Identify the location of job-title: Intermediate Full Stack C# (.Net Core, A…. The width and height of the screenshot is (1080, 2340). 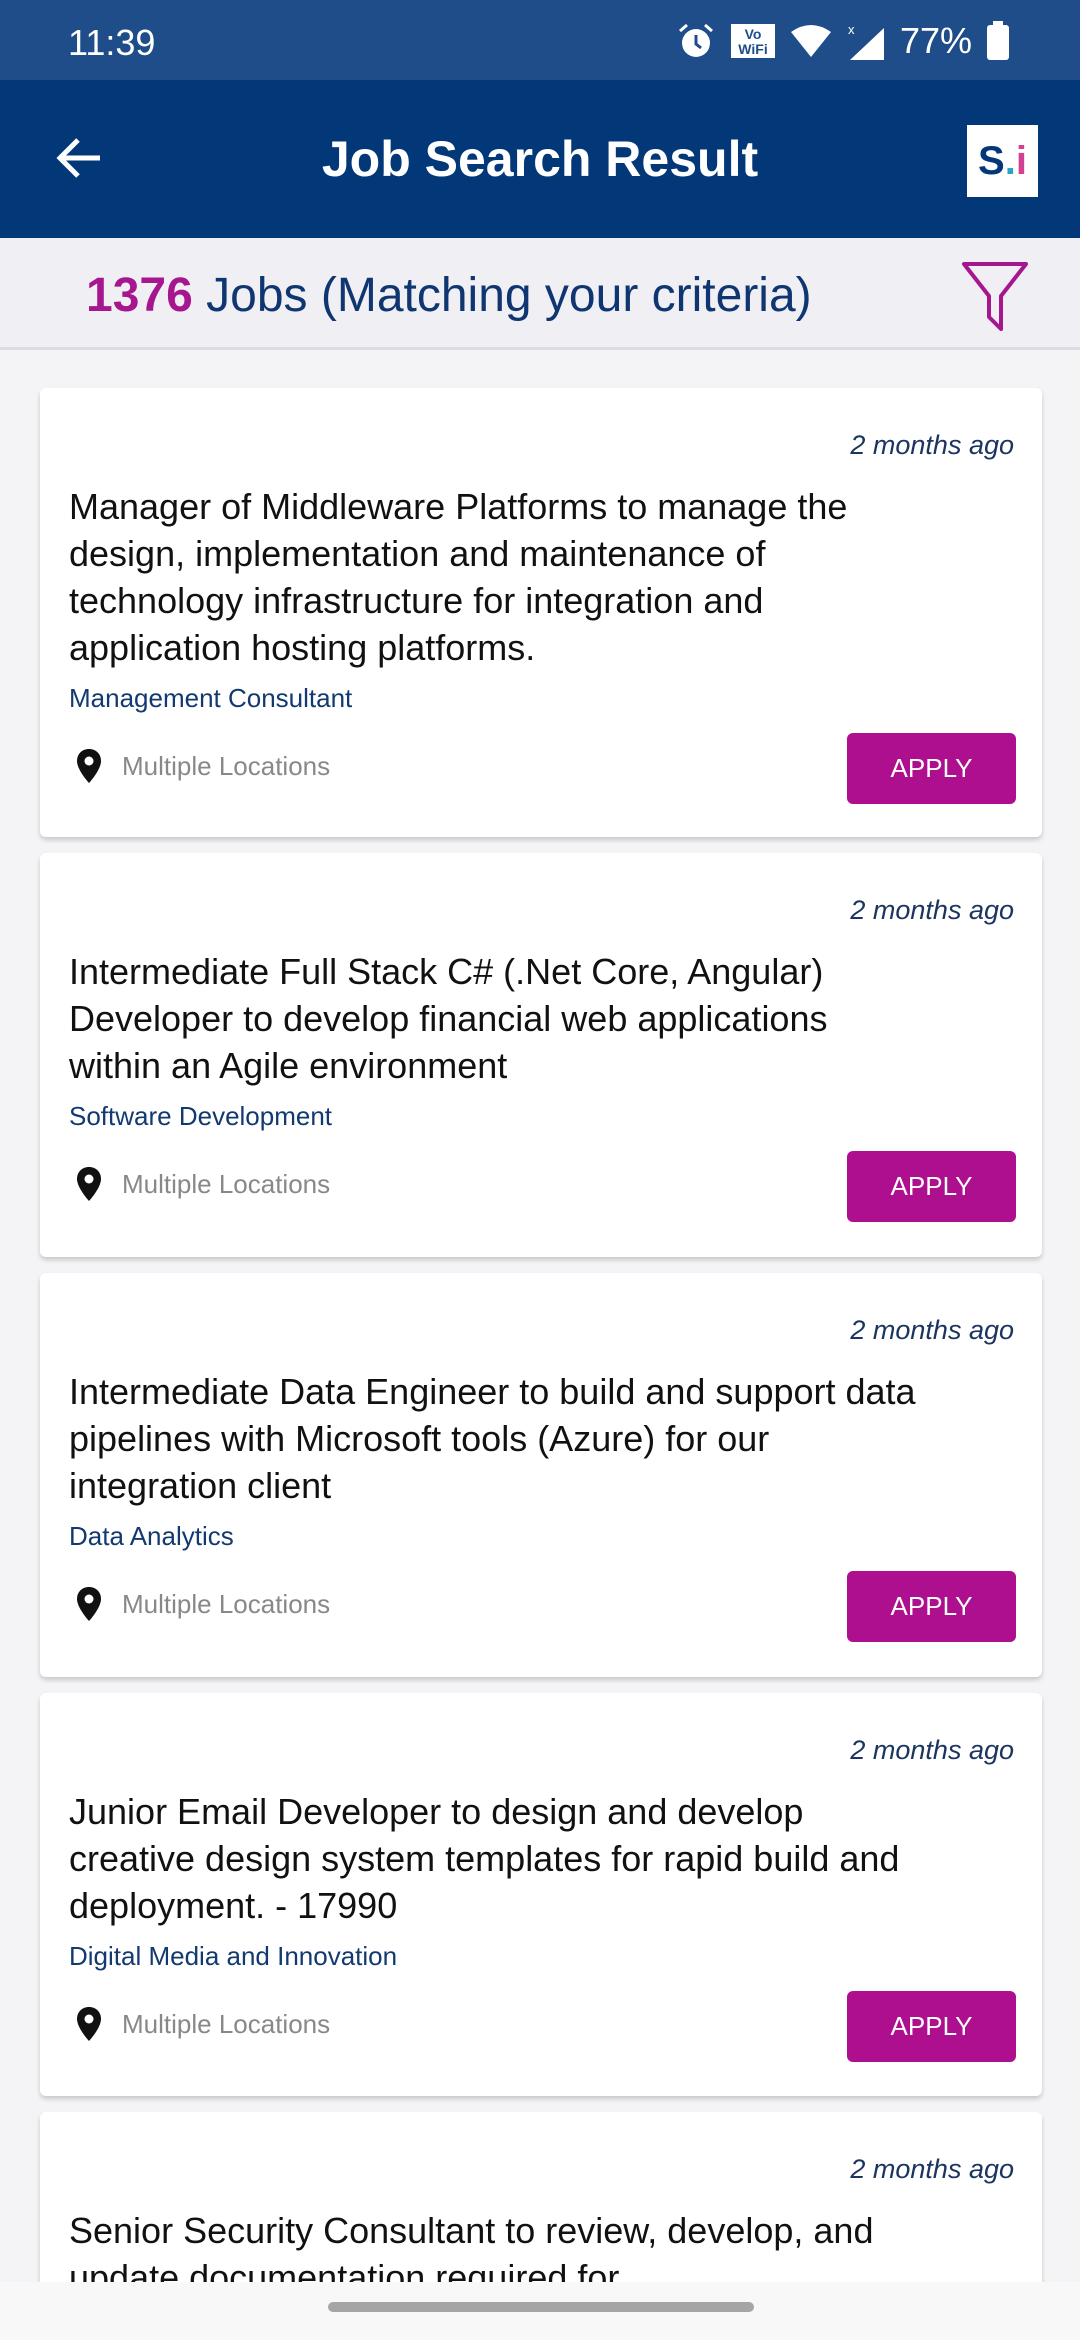
(499, 1018).